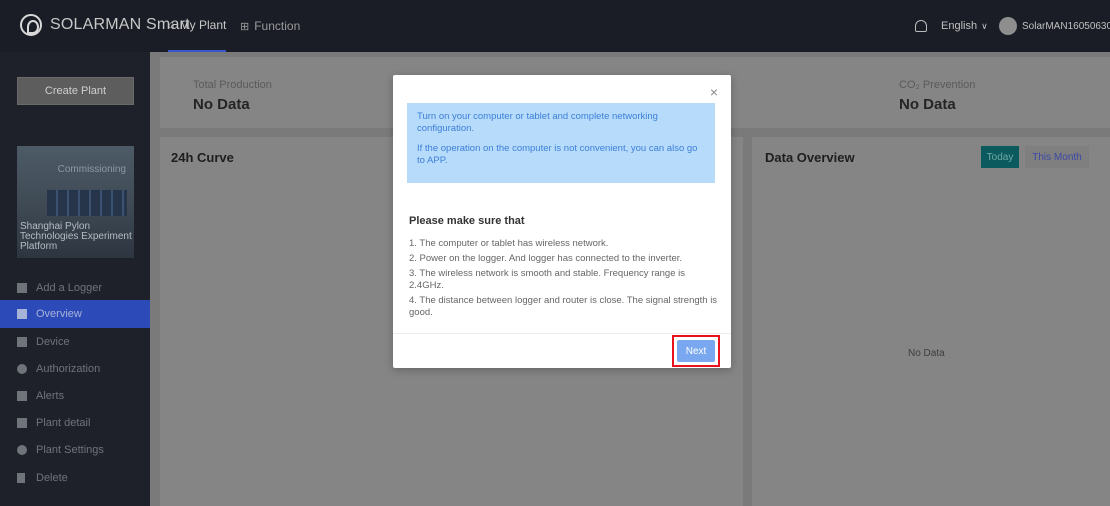 The image size is (1110, 506). I want to click on folder-icon, so click(22, 423).